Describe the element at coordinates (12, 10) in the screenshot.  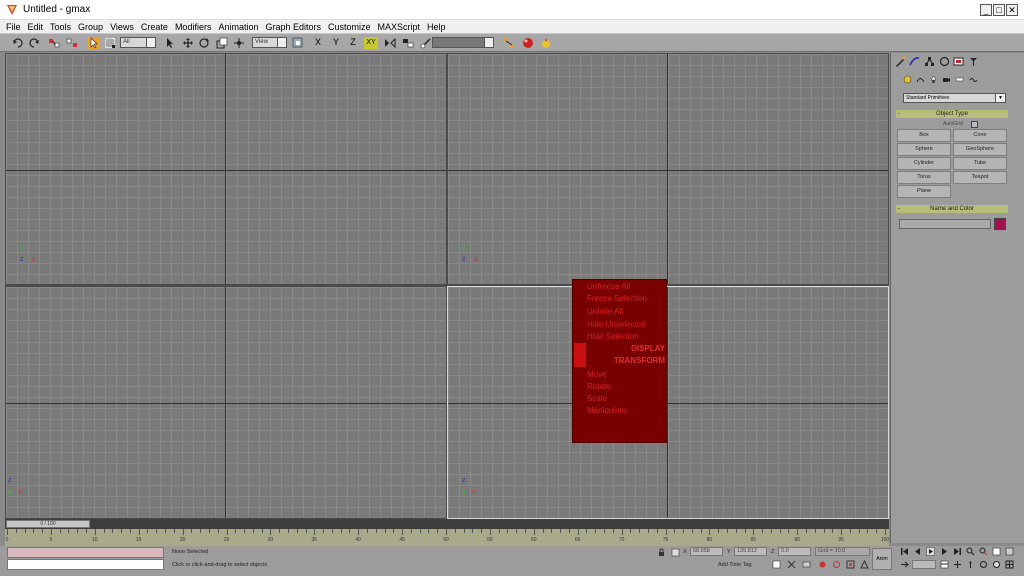
I see `gmax-app-icon` at that location.